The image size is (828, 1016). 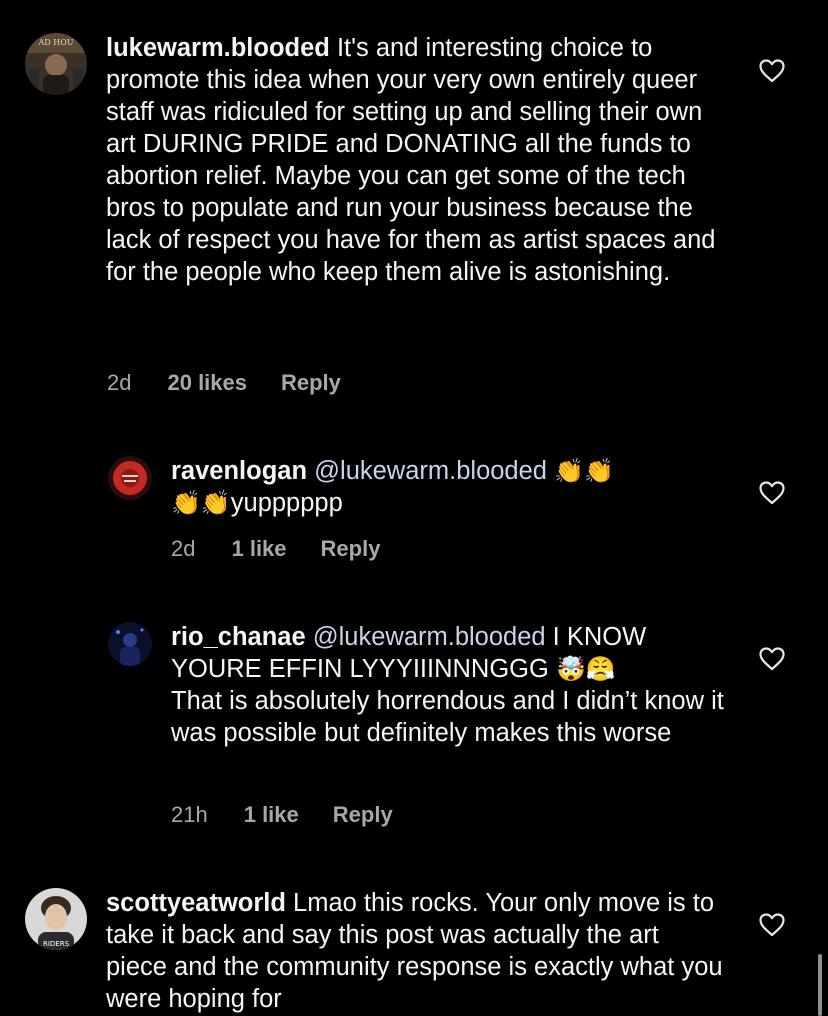 I want to click on comment-likes: 20 likes, so click(x=207, y=383).